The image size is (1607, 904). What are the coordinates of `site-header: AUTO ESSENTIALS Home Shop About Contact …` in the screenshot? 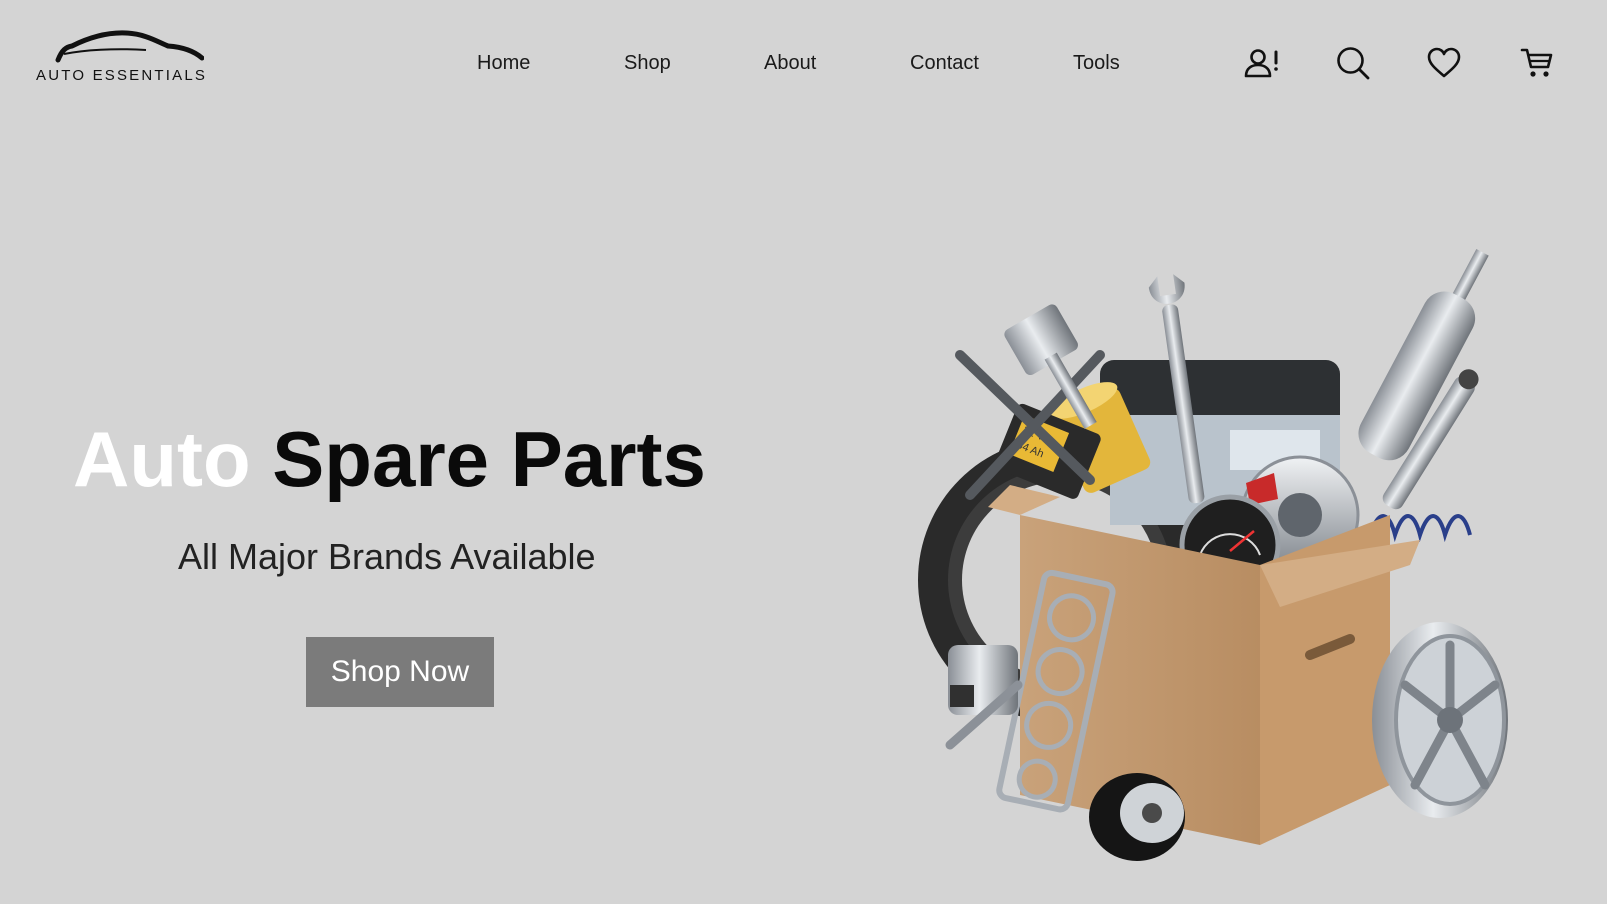 It's located at (803, 65).